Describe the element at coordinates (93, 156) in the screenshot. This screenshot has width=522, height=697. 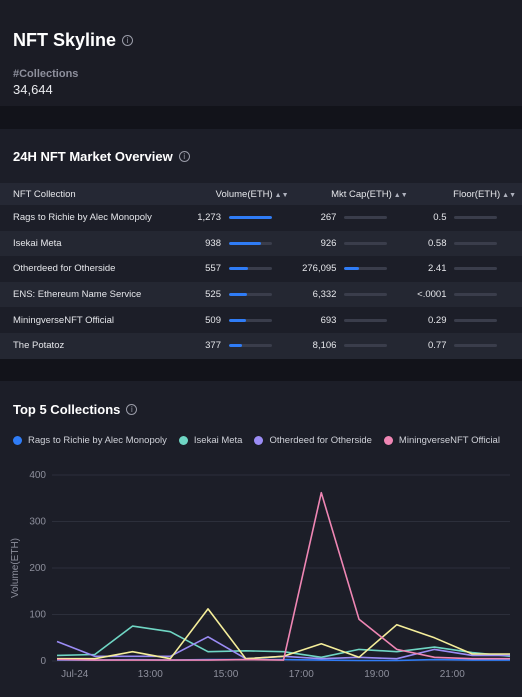
I see `market-overview-title: 24H NFT Market Overview` at that location.